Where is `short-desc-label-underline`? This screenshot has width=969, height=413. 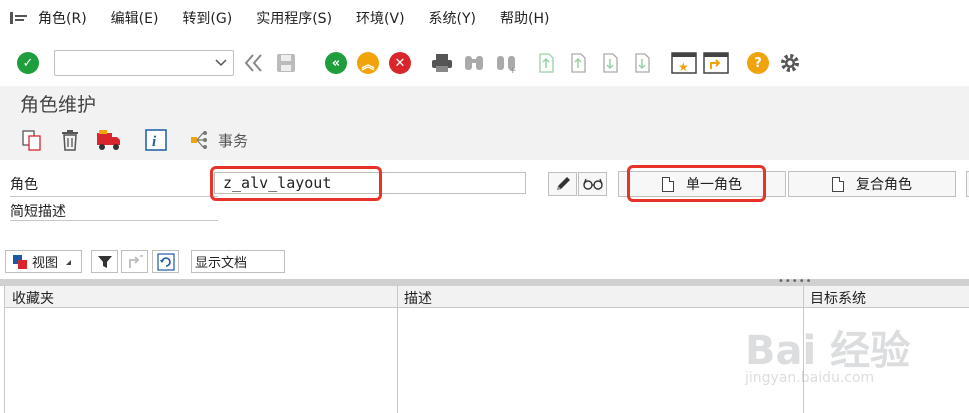 short-desc-label-underline is located at coordinates (114, 220).